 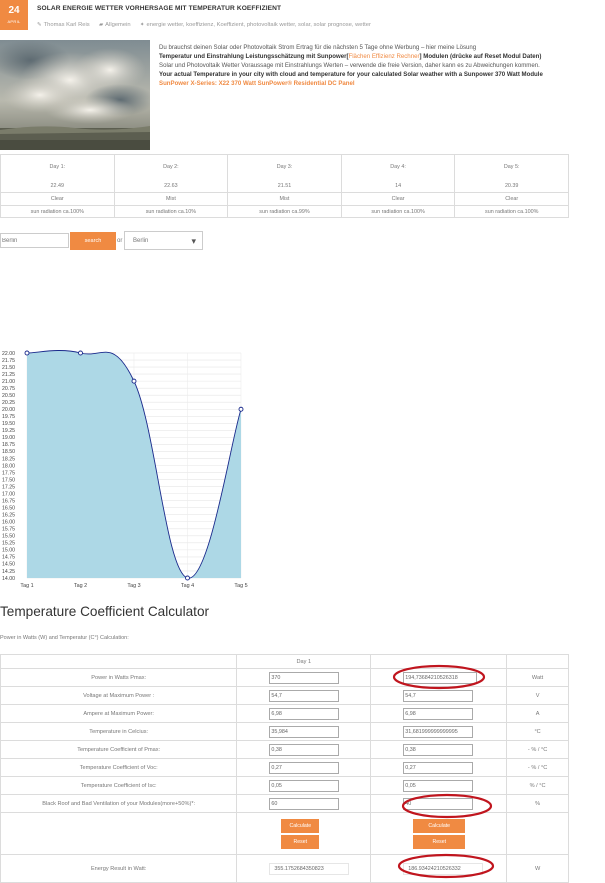 What do you see at coordinates (439, 677) in the screenshot?
I see `annotation-circle-pmax` at bounding box center [439, 677].